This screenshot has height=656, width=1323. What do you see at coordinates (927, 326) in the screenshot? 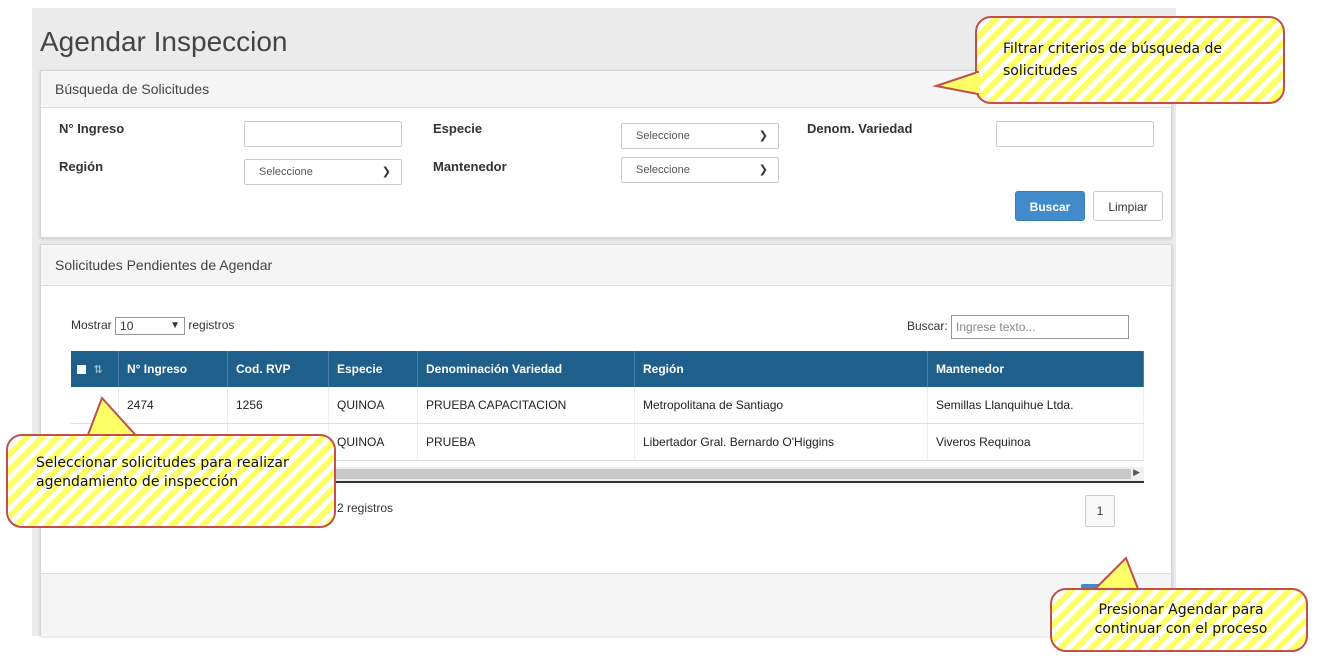
I see `table-search-label: Buscar:` at bounding box center [927, 326].